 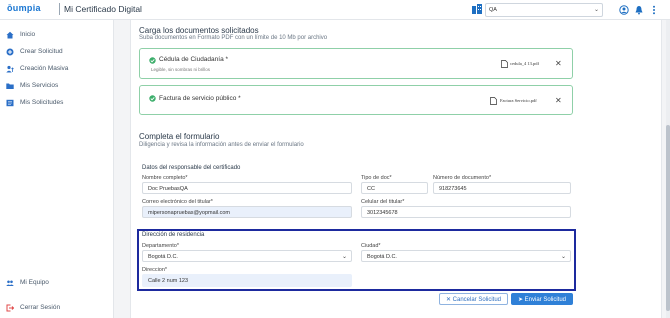 What do you see at coordinates (371, 246) in the screenshot?
I see `city-label: Ciudad*` at bounding box center [371, 246].